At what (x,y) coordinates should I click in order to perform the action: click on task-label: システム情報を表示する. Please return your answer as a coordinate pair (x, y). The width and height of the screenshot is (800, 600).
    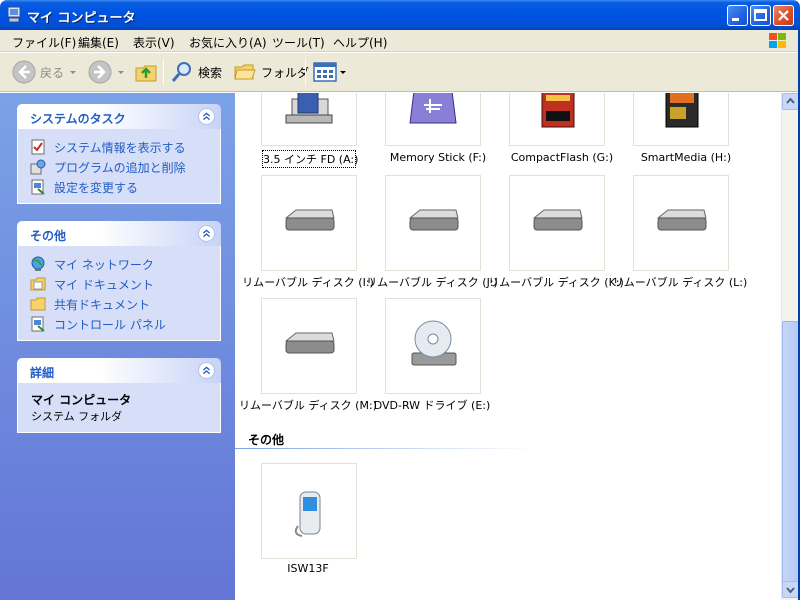
    Looking at the image, I should click on (120, 147).